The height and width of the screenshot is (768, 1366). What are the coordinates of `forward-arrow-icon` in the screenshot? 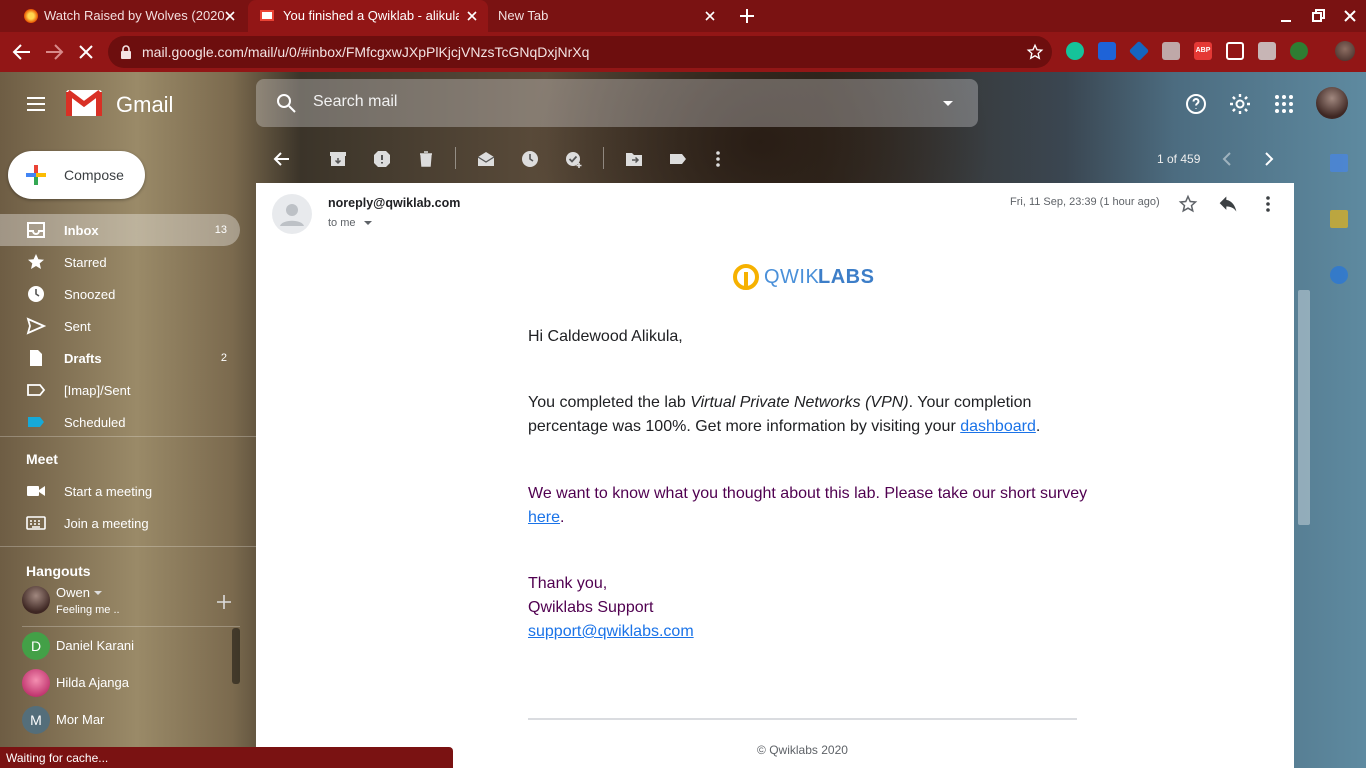 It's located at (54, 52).